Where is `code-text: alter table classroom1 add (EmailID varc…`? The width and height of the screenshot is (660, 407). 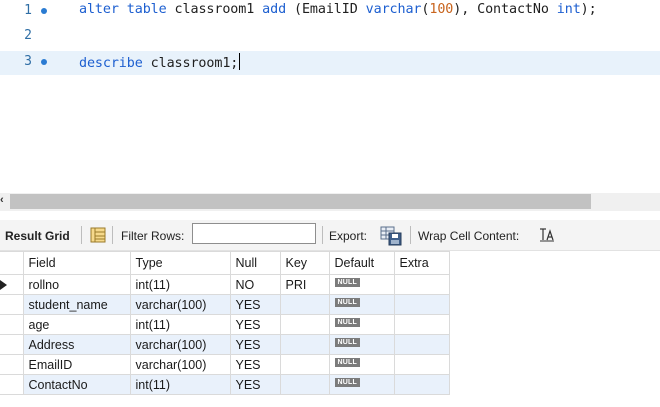
code-text: alter table classroom1 add (EmailID varc… is located at coordinates (338, 9).